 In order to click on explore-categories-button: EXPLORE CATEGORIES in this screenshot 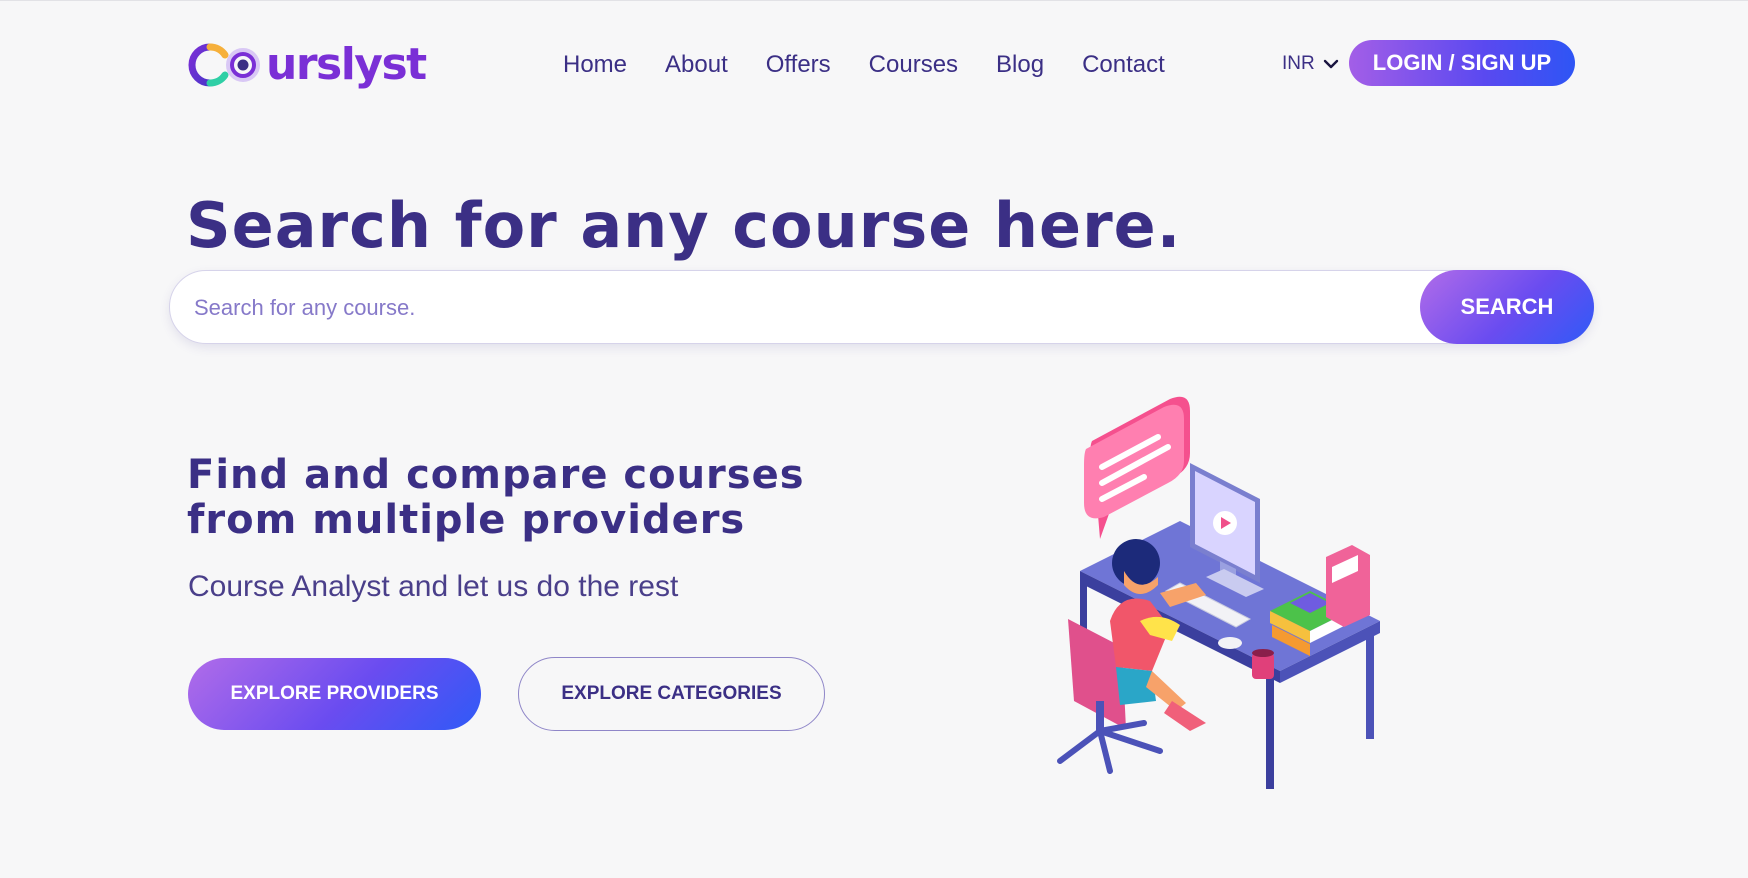, I will do `click(671, 694)`.